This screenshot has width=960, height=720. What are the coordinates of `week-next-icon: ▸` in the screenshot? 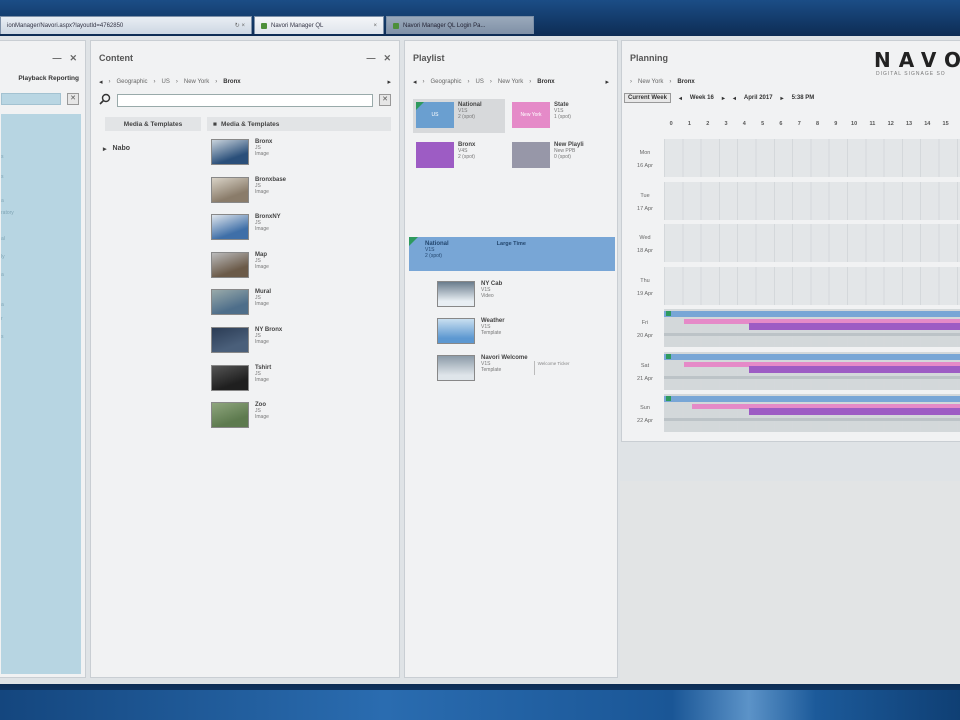 It's located at (723, 98).